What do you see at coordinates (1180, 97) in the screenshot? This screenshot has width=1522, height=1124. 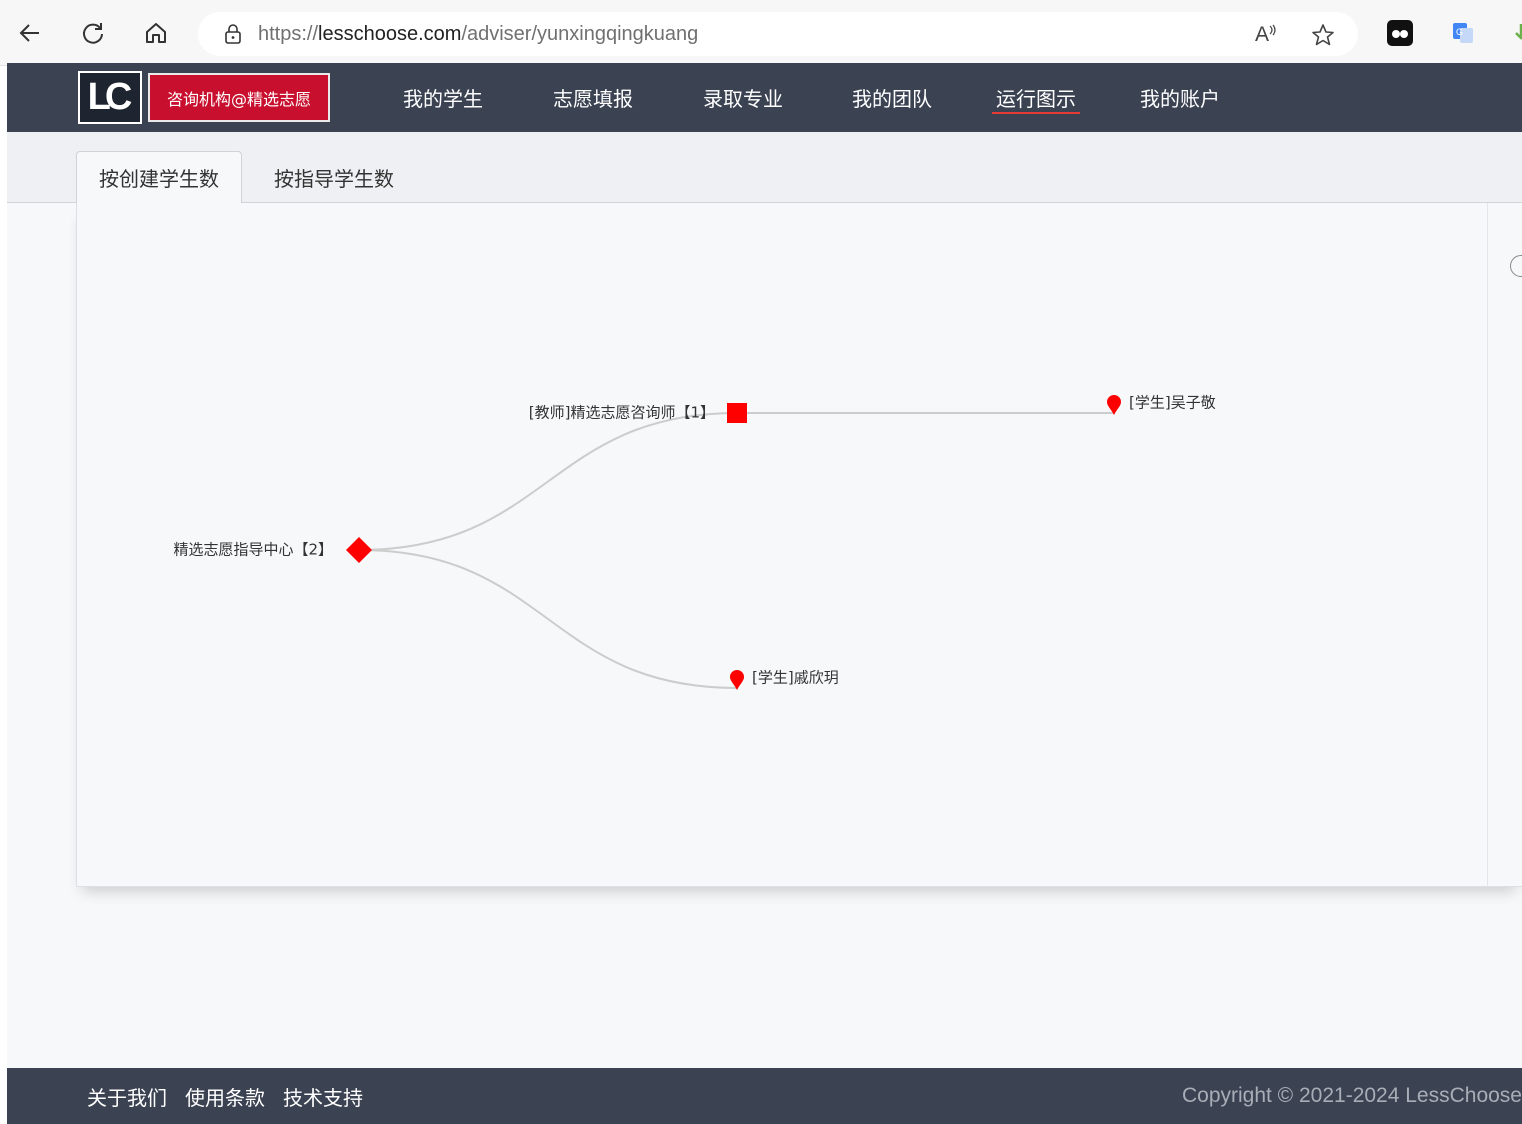 I see `nav-my-account: 我的账户` at bounding box center [1180, 97].